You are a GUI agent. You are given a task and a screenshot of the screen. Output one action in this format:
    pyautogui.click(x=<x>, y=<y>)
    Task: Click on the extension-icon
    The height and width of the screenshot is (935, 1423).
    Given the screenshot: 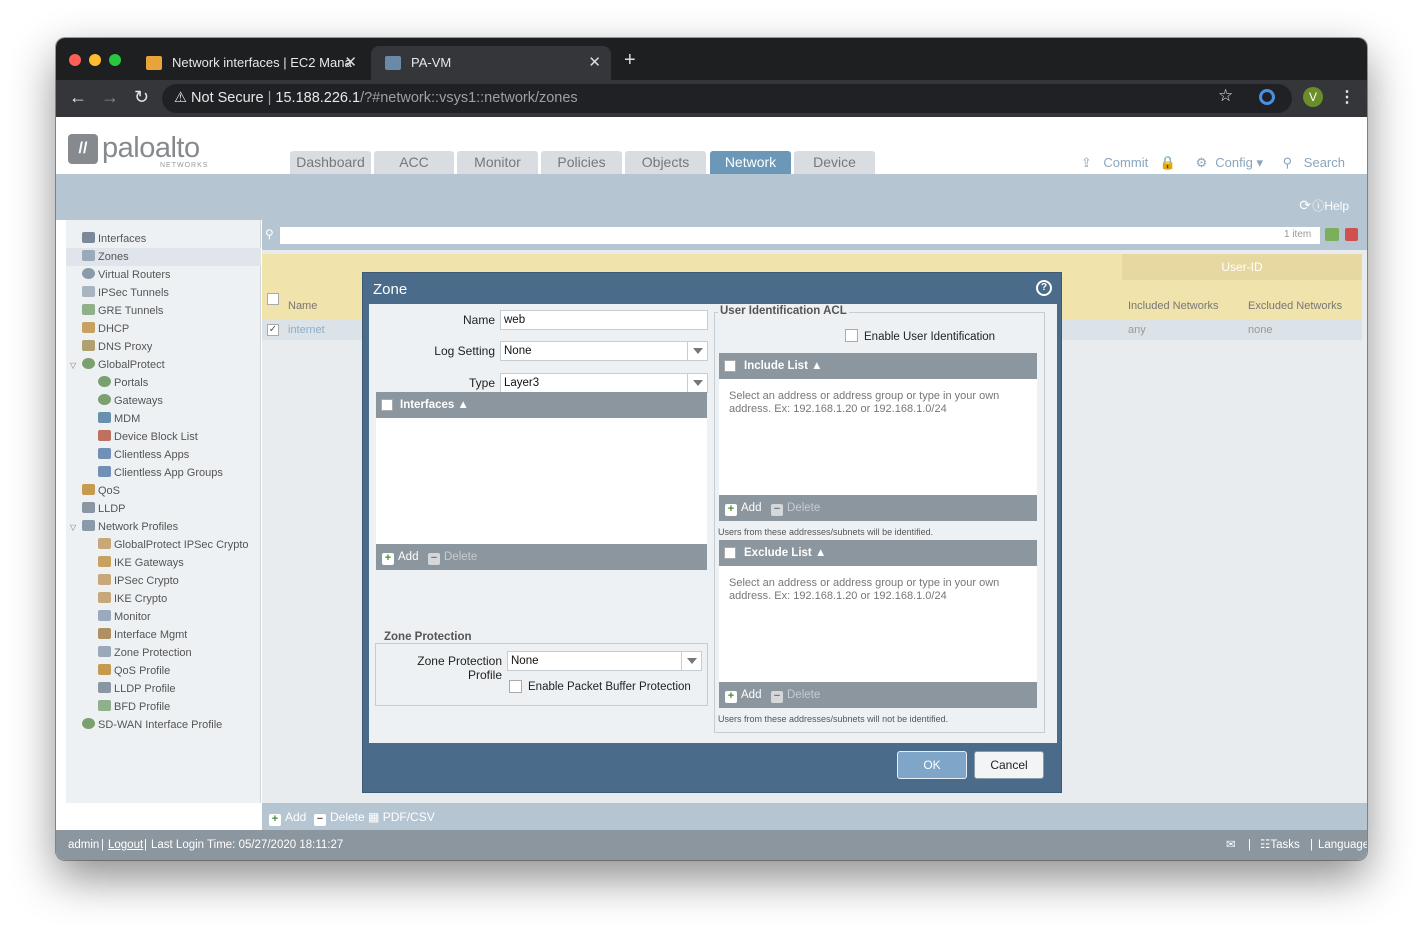 What is the action you would take?
    pyautogui.click(x=1267, y=97)
    